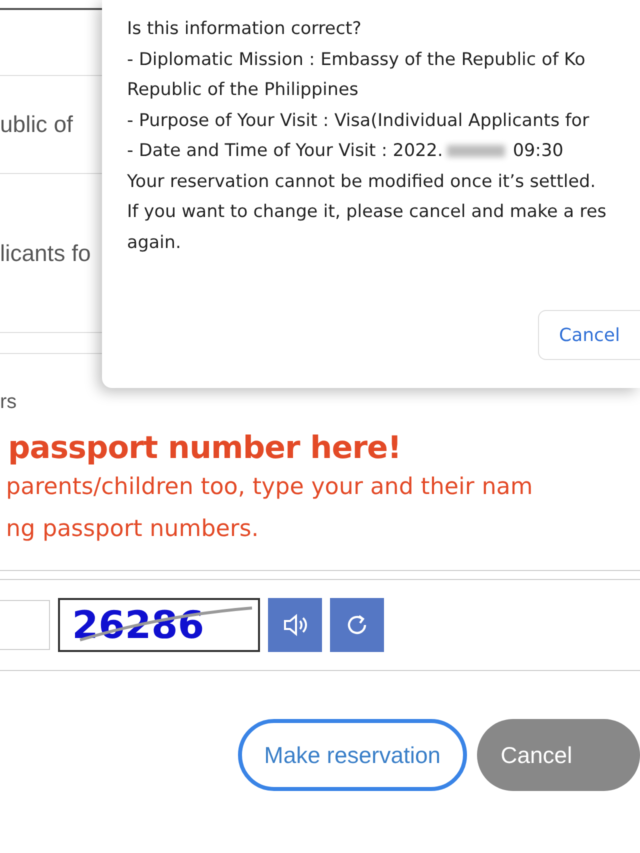  I want to click on field-value: licants fo, so click(45, 253).